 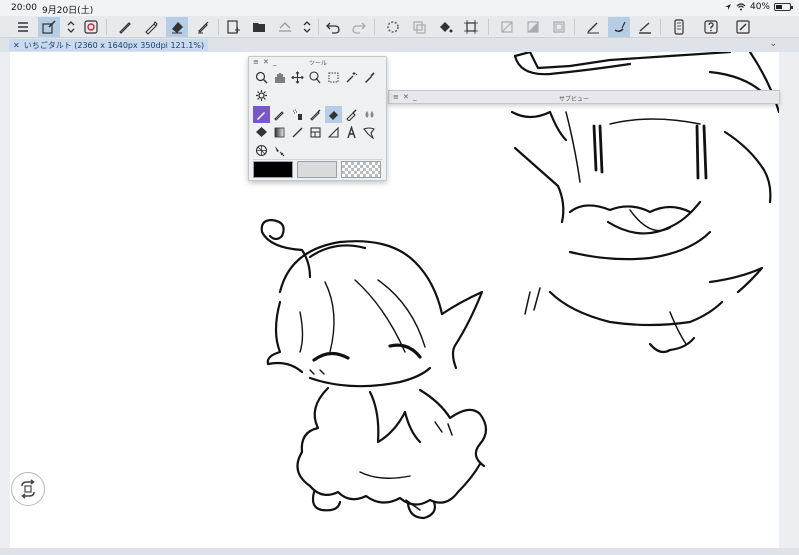 I want to click on pencil-icon, so click(x=151, y=27).